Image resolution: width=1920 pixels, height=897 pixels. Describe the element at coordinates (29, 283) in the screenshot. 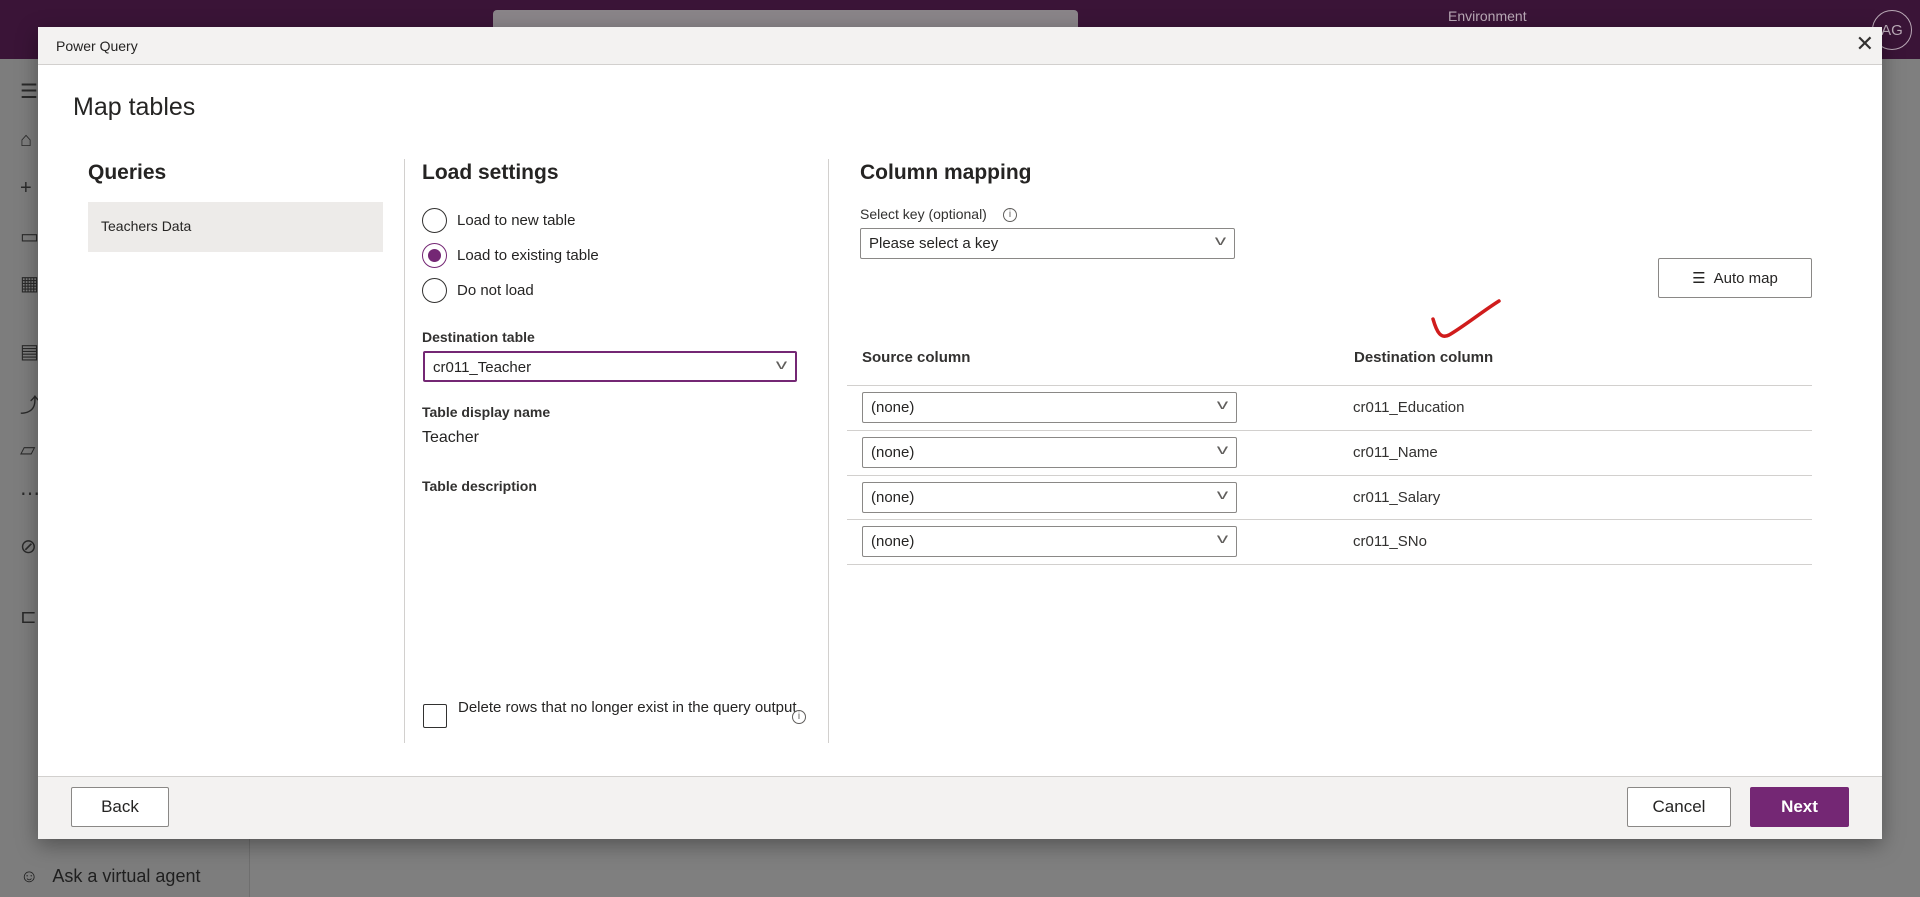

I see `apps-icon: ▦` at that location.